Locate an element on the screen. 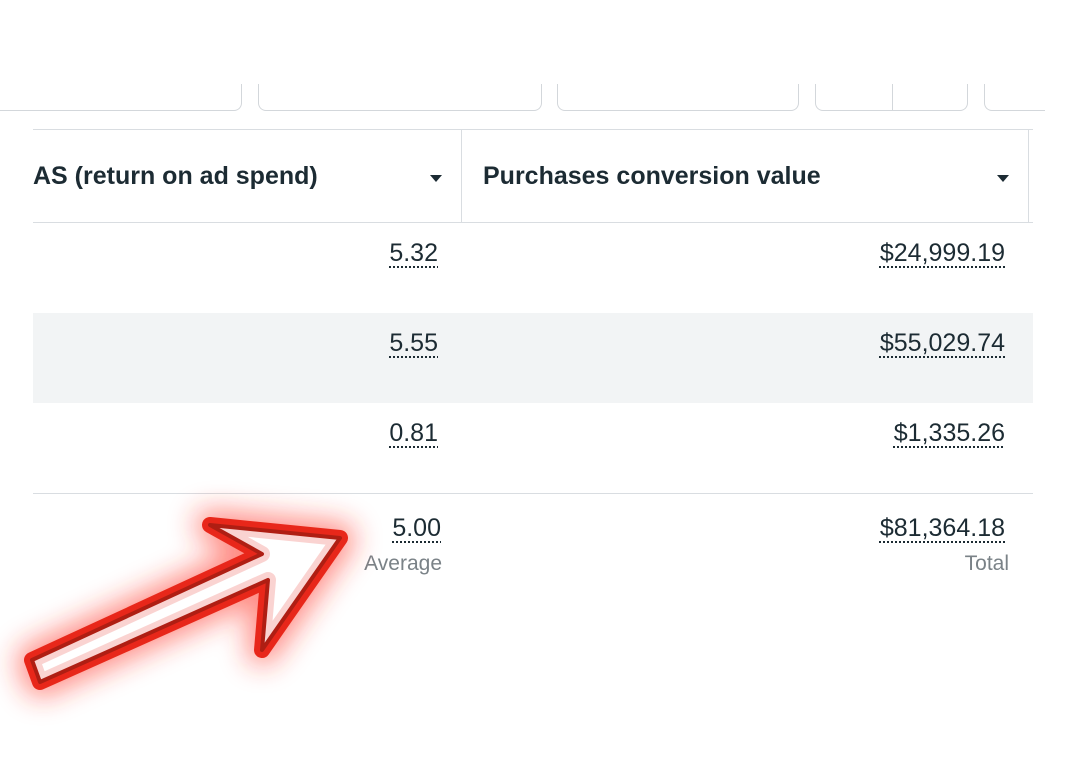 The image size is (1065, 781). column-header-purchases-value: Purchases conversion value is located at coordinates (755, 176).